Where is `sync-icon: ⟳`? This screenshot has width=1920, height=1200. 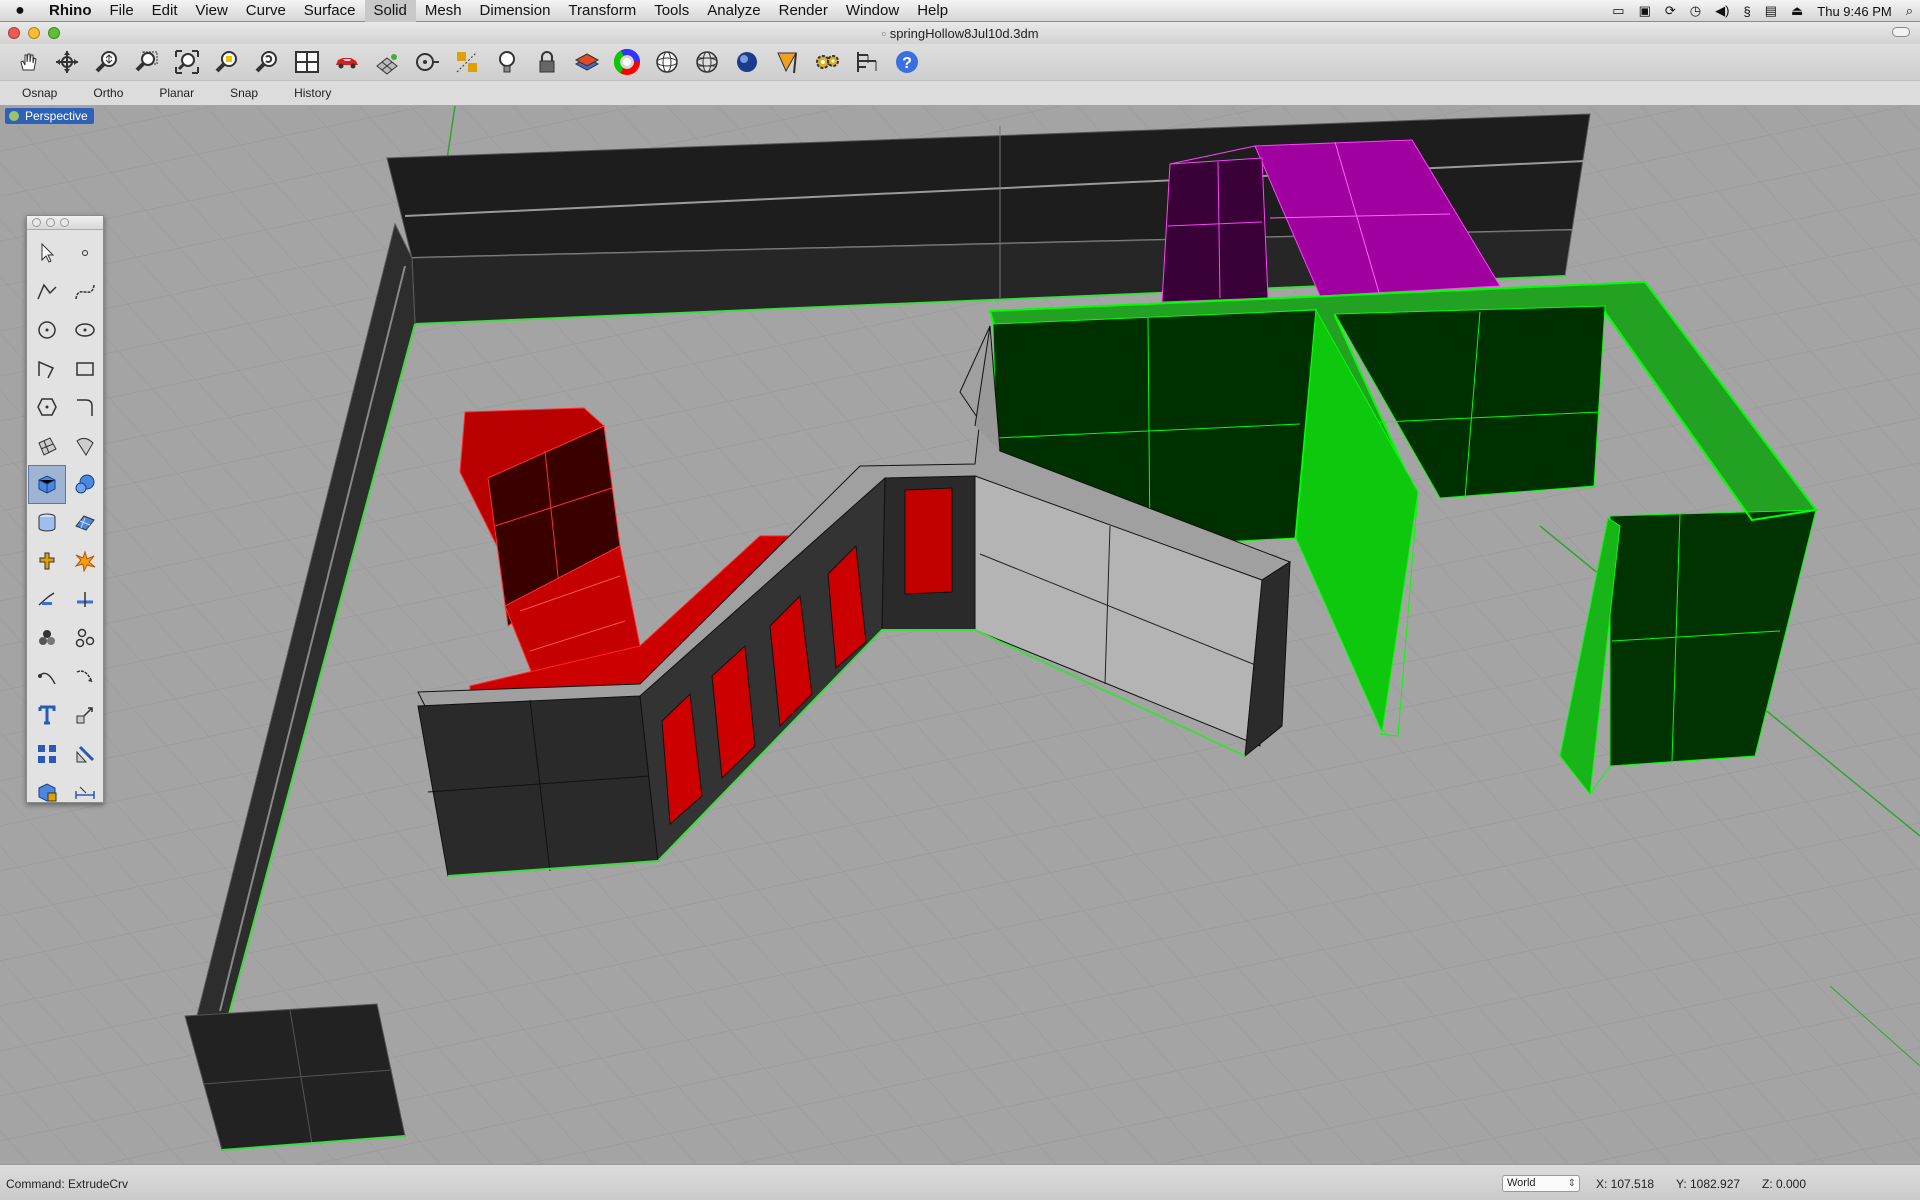 sync-icon: ⟳ is located at coordinates (1670, 11).